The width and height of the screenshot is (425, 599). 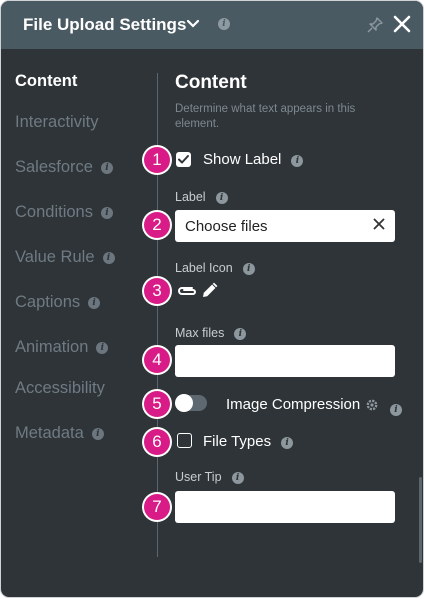 I want to click on step-badge-6: 6, so click(x=157, y=442).